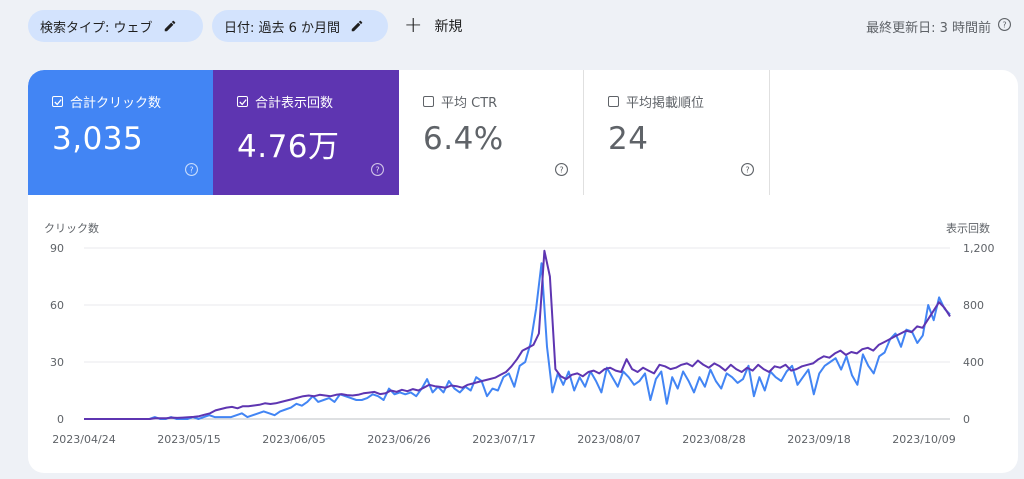  What do you see at coordinates (282, 28) in the screenshot?
I see `date-filter-label: 日付: 過去 6 か月間` at bounding box center [282, 28].